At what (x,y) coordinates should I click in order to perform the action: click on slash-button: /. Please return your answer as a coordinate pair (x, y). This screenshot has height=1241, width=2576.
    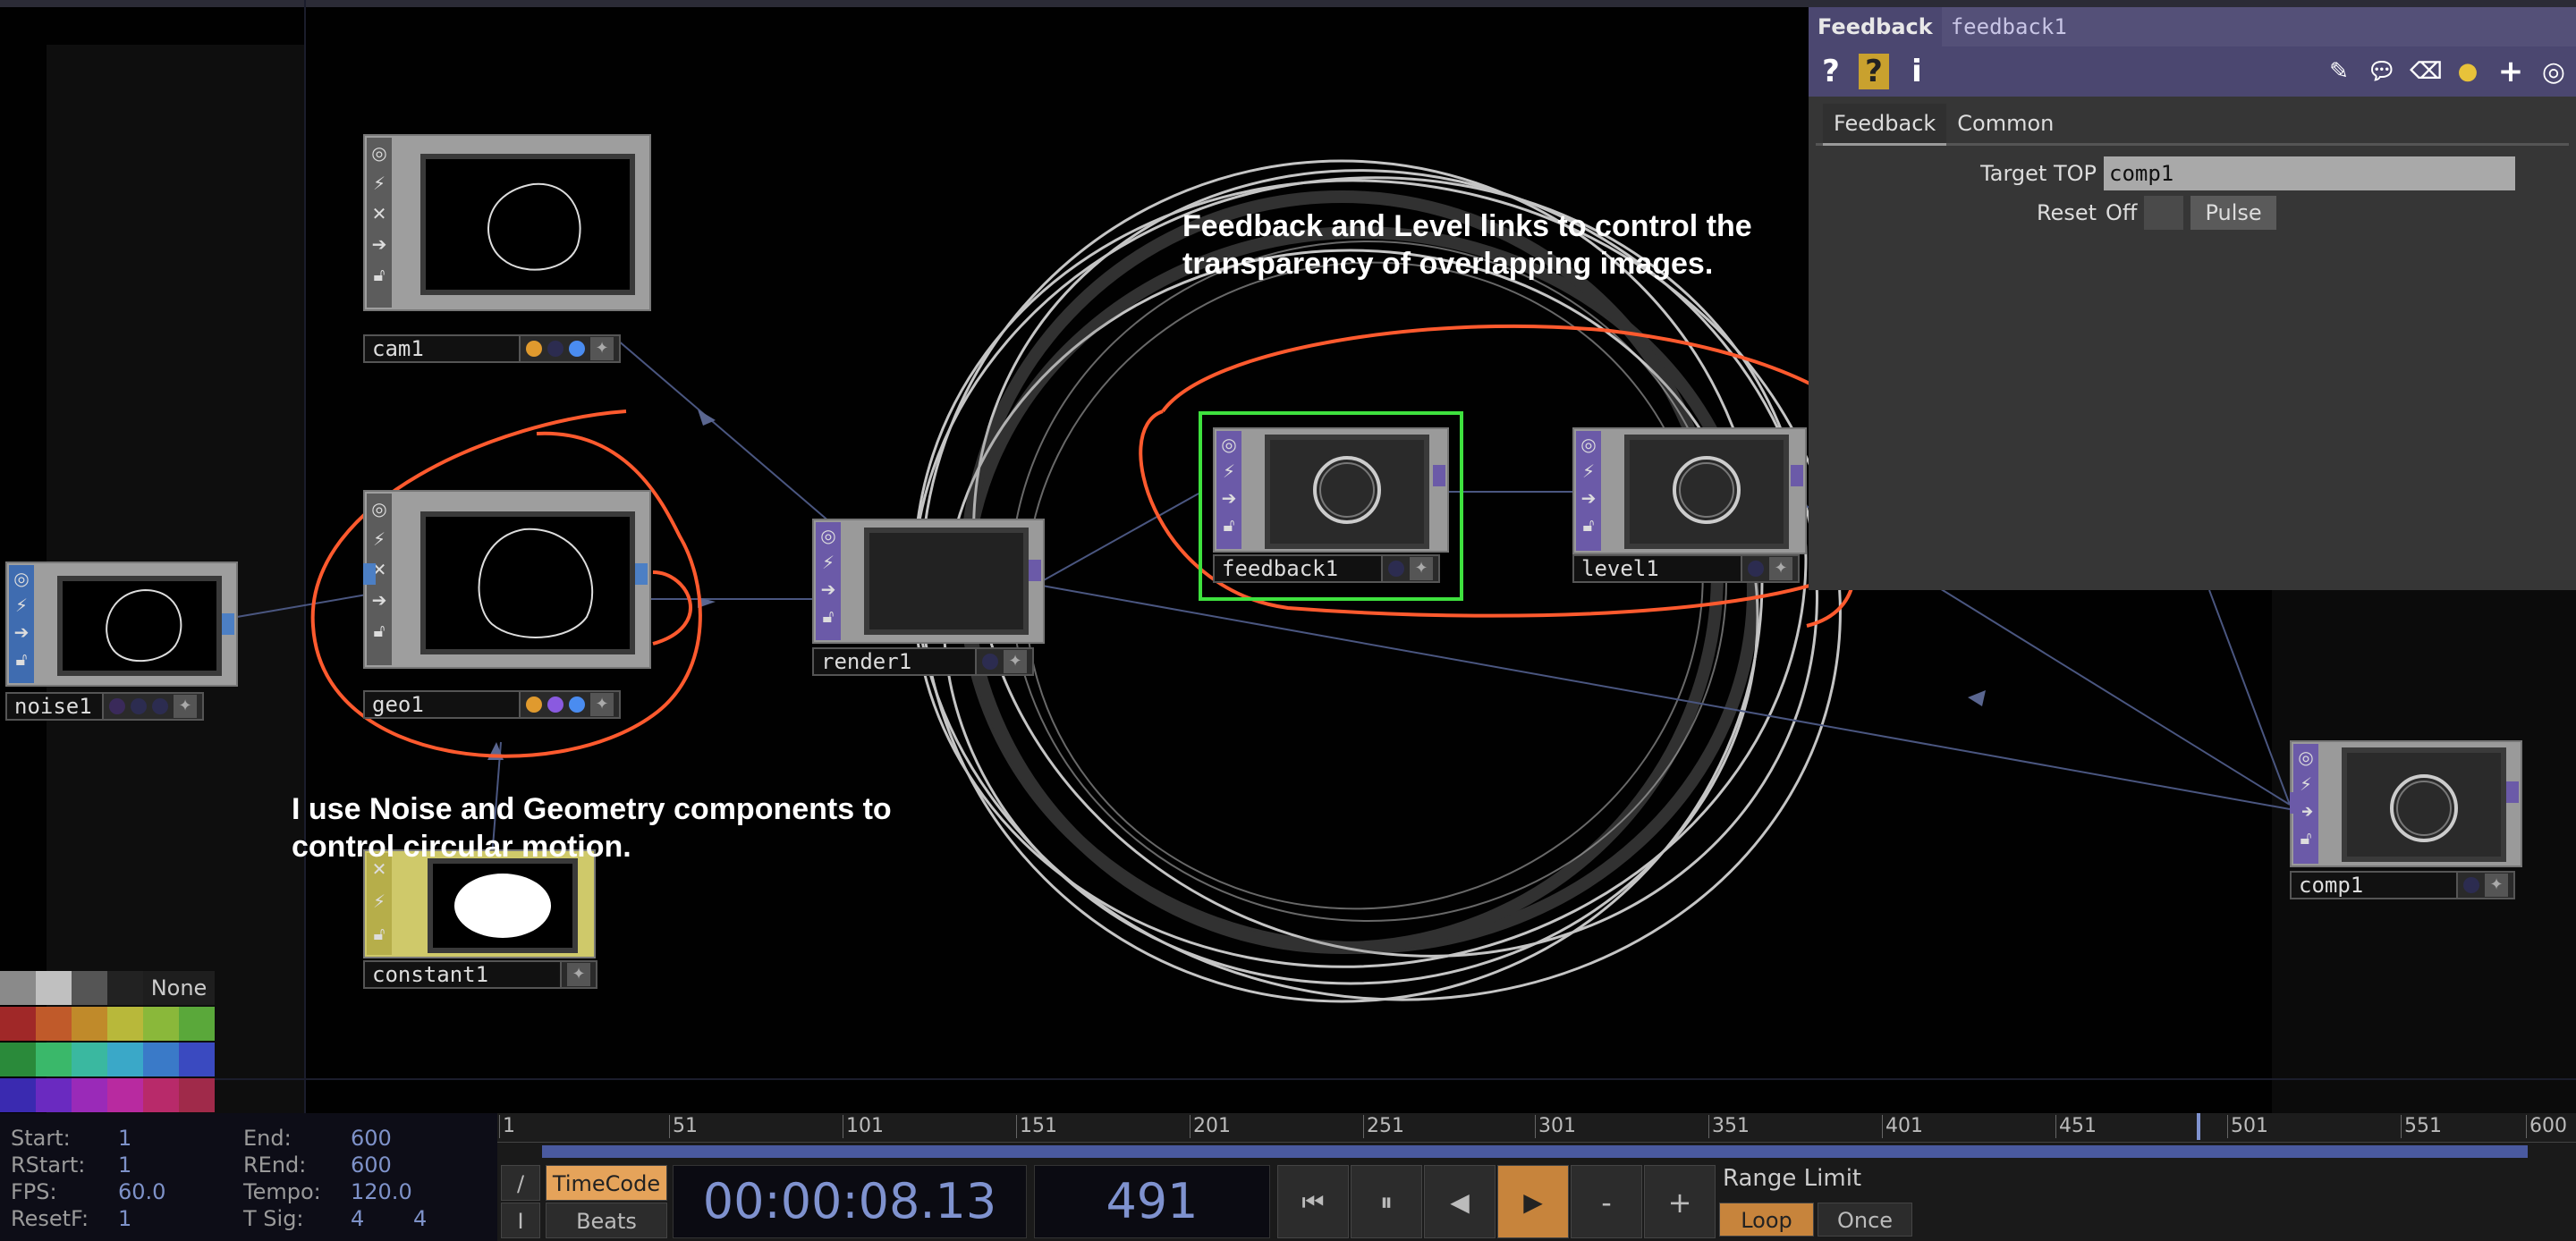
    Looking at the image, I should click on (520, 1183).